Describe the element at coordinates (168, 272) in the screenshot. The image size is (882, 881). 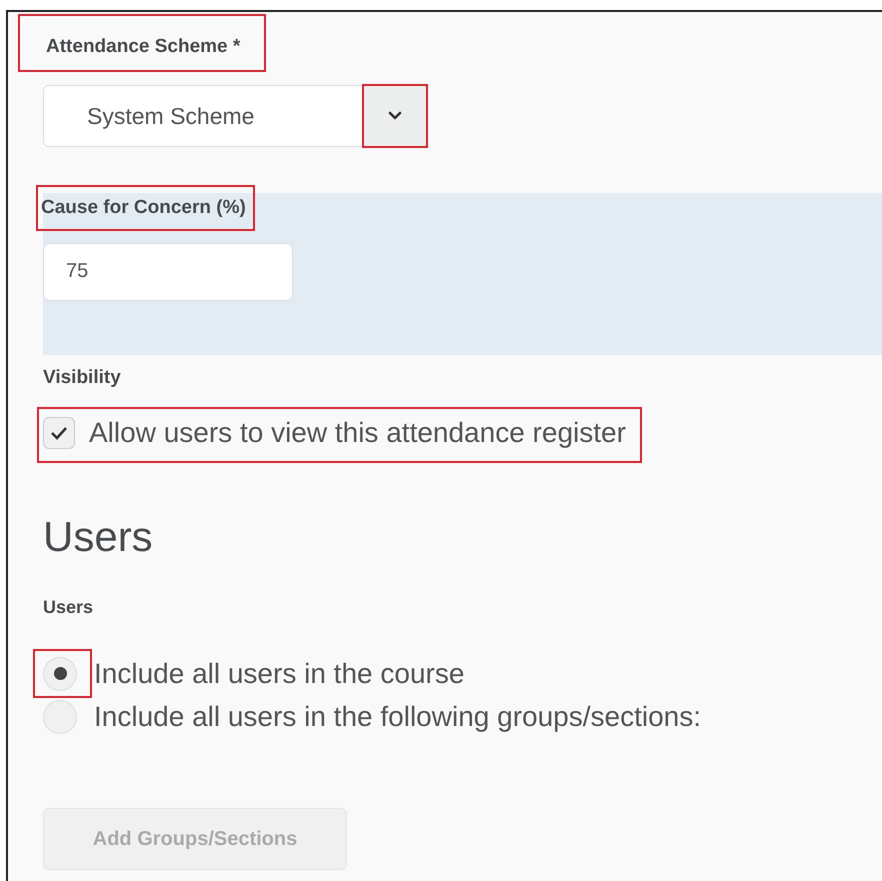
I see `percent-field: 75` at that location.